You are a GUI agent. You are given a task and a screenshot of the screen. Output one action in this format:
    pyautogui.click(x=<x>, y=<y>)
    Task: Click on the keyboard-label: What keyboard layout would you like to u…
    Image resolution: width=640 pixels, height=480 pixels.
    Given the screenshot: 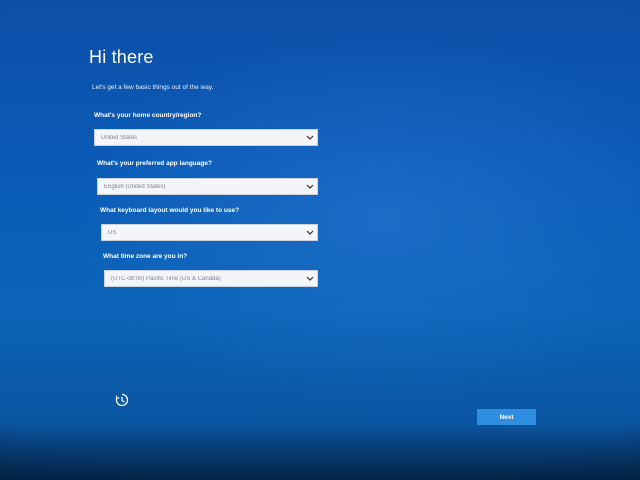 What is the action you would take?
    pyautogui.click(x=170, y=210)
    